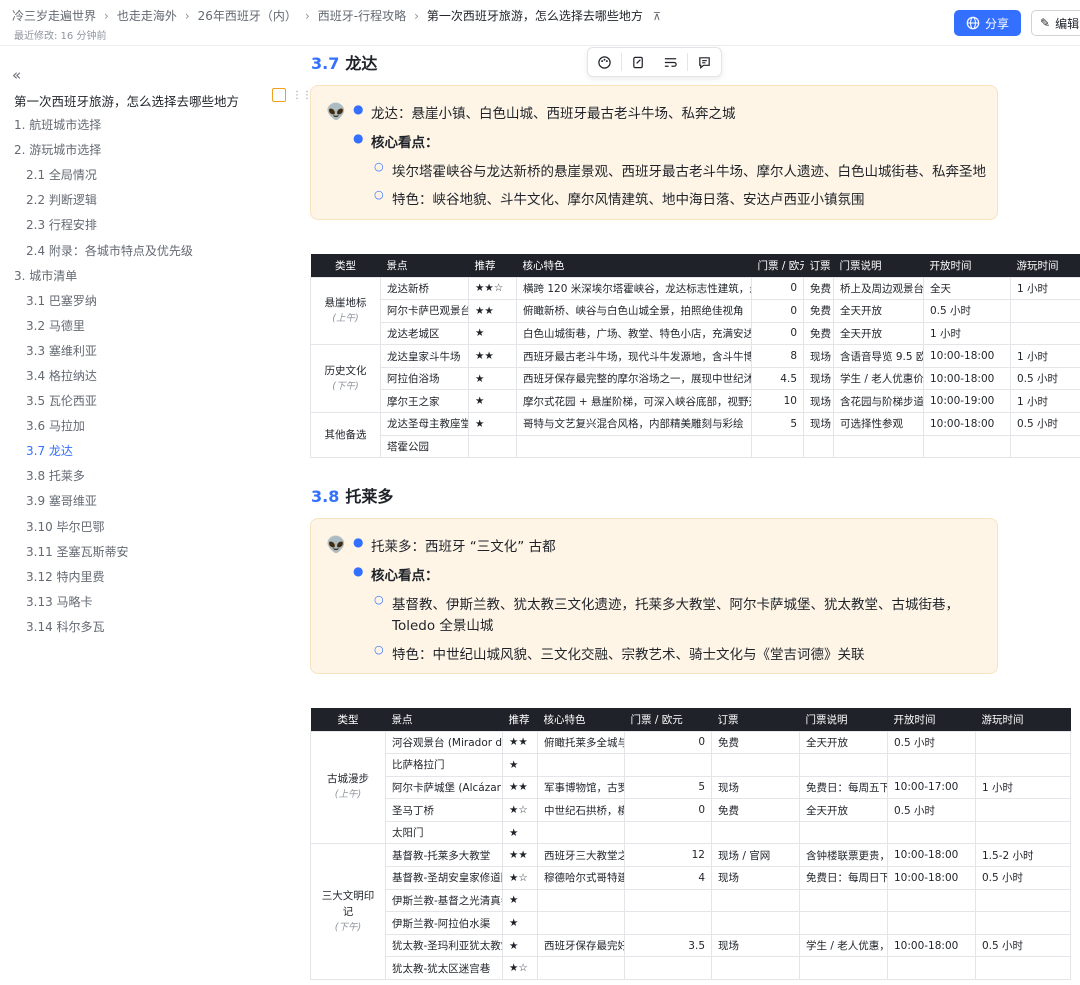  I want to click on link-icon, so click(638, 62).